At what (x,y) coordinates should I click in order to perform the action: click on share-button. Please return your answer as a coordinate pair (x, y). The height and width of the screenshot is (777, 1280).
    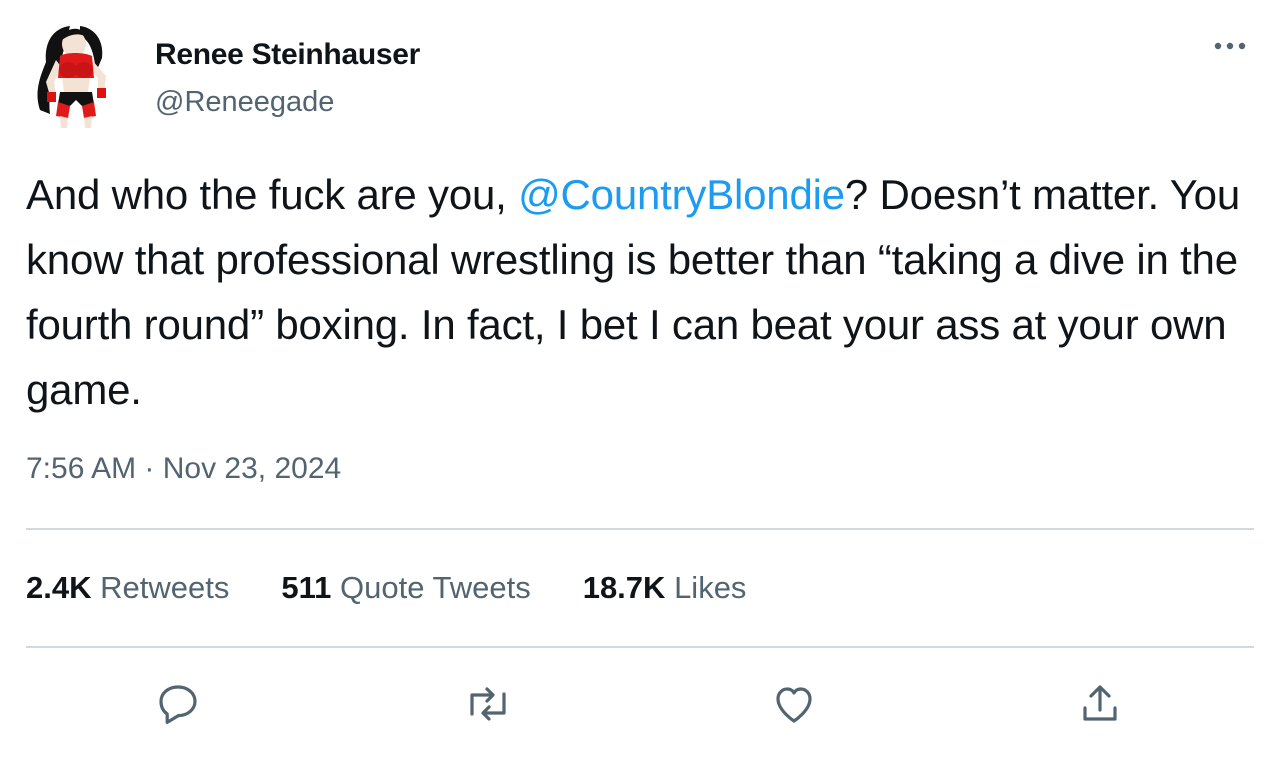
    Looking at the image, I should click on (1100, 704).